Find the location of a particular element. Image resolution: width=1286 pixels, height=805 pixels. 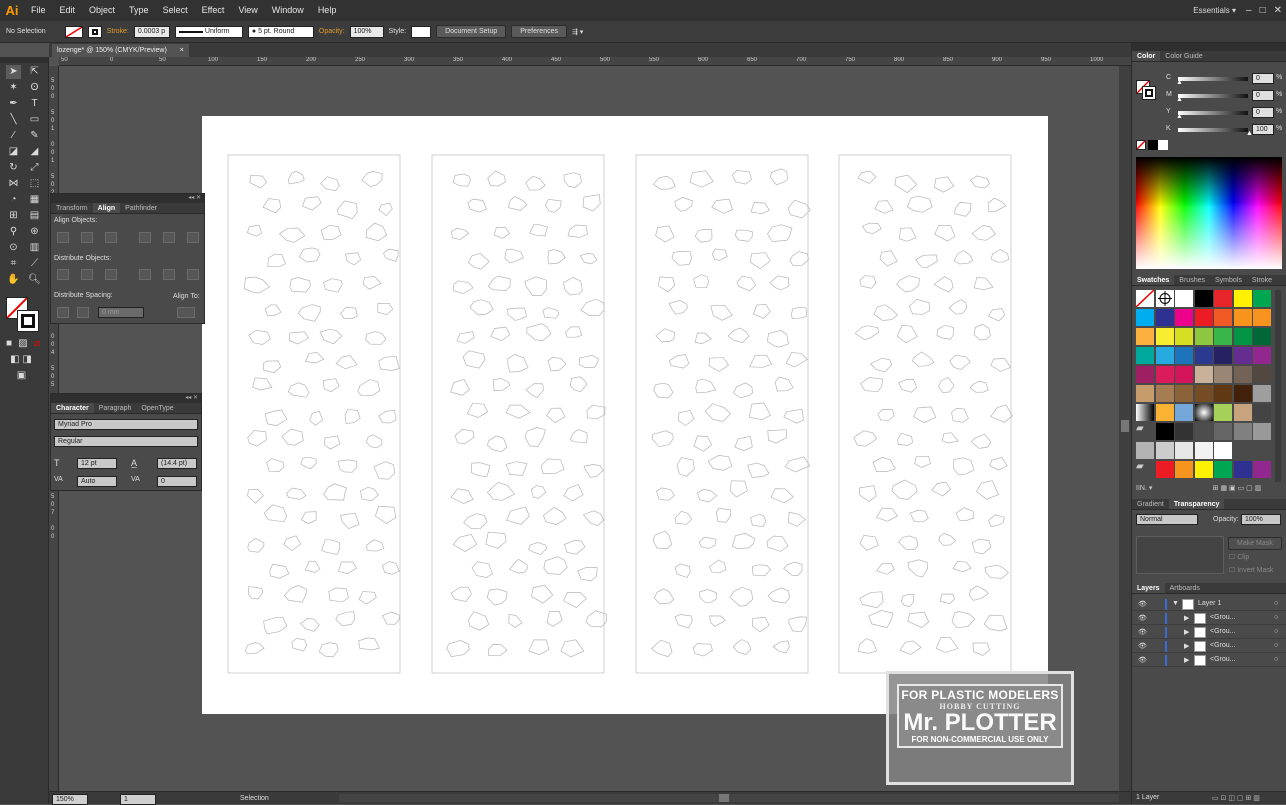

eyedropper-tool-icon: ⚲ is located at coordinates (13, 232).